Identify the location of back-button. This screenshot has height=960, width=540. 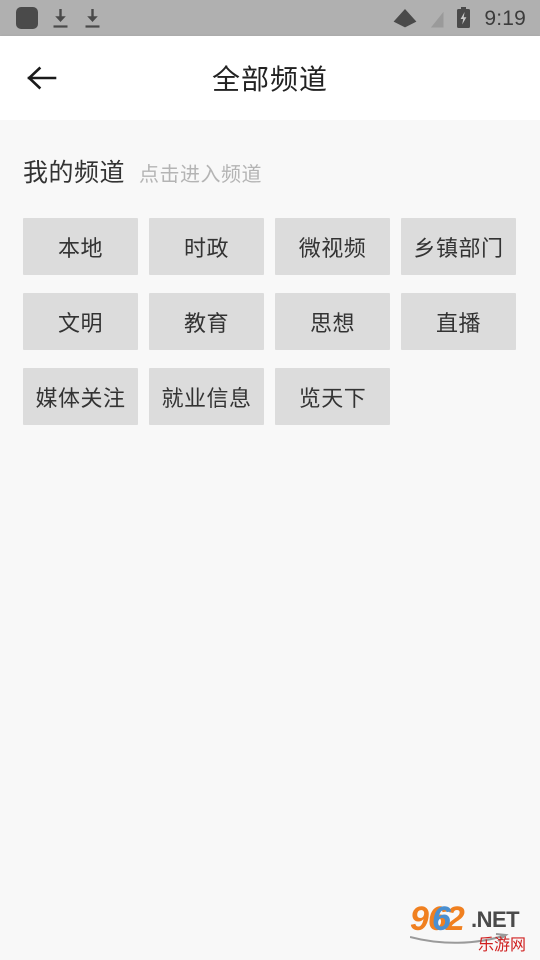
(42, 78).